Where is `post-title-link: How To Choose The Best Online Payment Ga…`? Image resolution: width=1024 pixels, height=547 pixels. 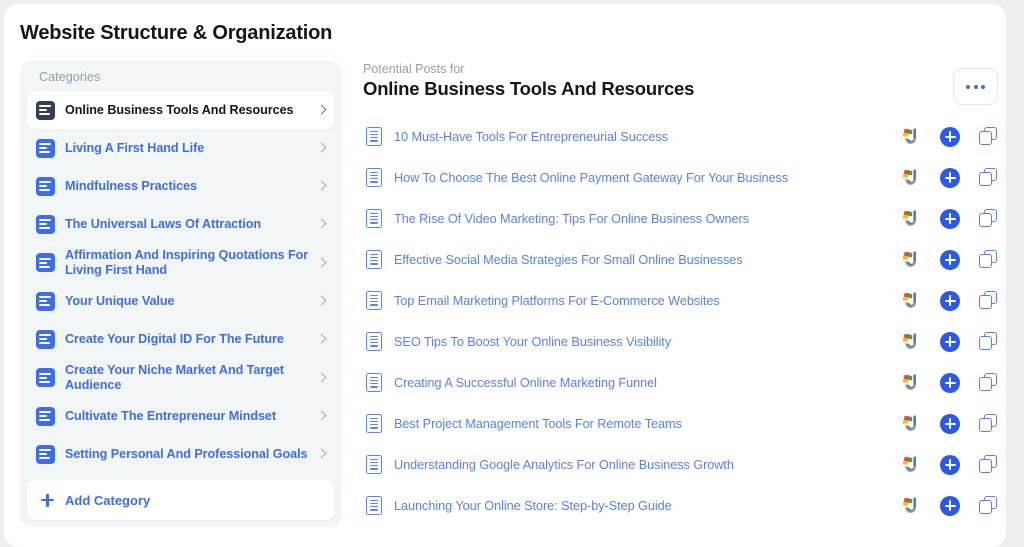 post-title-link: How To Choose The Best Online Payment Ga… is located at coordinates (591, 178).